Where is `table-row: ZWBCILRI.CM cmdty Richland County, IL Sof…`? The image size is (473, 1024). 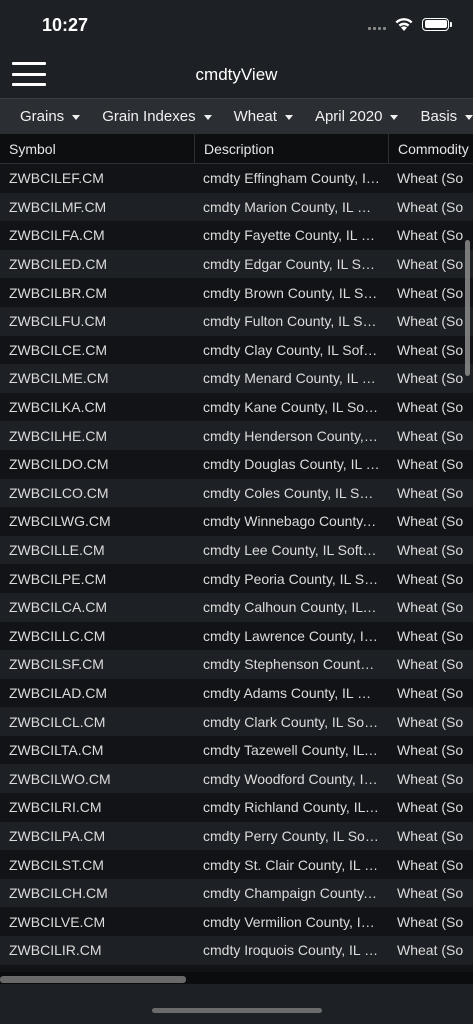
table-row: ZWBCILRI.CM cmdty Richland County, IL Sof… is located at coordinates (236, 807).